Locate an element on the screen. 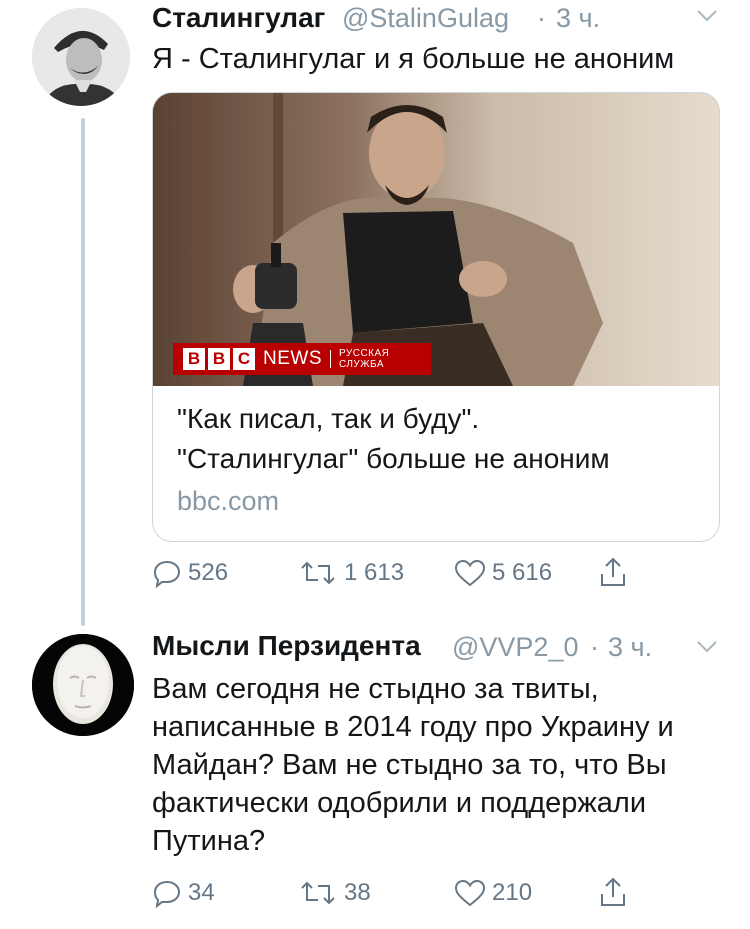 This screenshot has height=929, width=750. author-handle: @VVP2_0 is located at coordinates (515, 647).